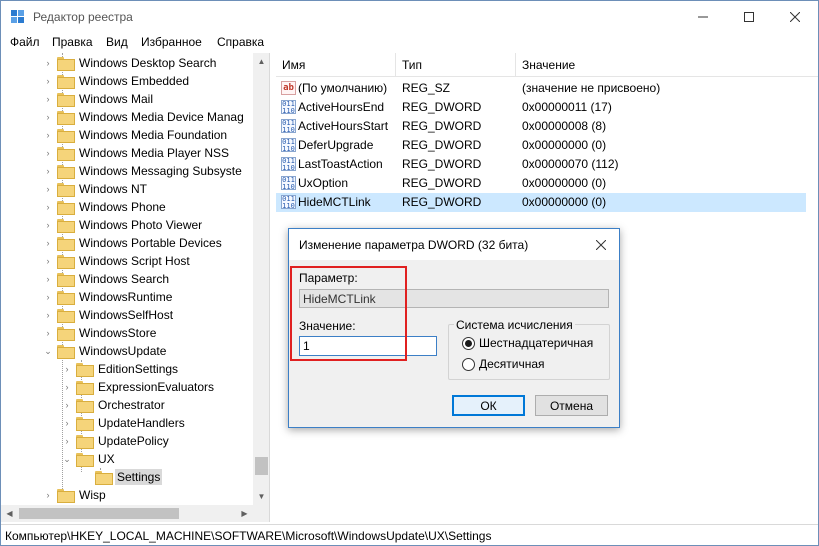 This screenshot has width=819, height=546. What do you see at coordinates (25, 42) in the screenshot?
I see `menu-file: Файл` at bounding box center [25, 42].